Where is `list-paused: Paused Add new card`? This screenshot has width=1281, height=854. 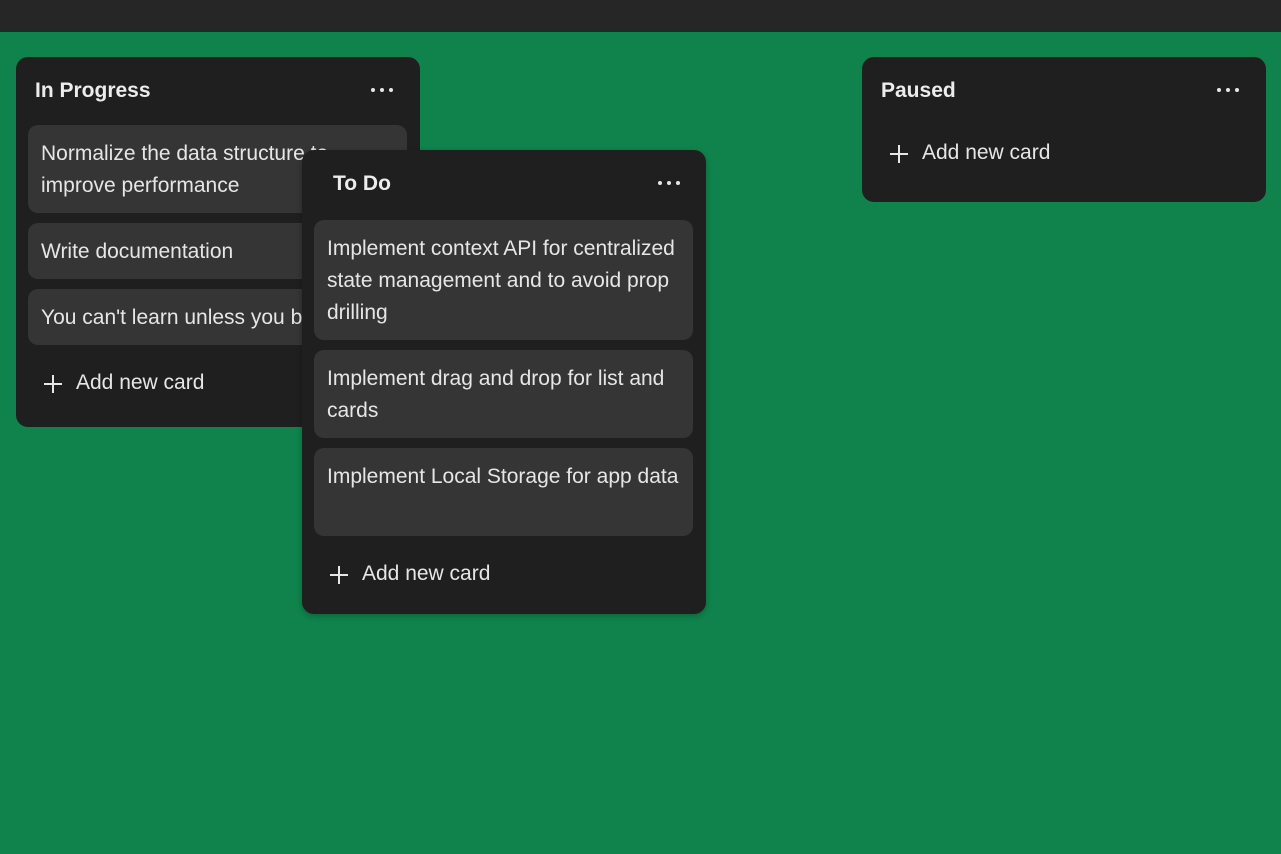
list-paused: Paused Add new card is located at coordinates (1064, 129).